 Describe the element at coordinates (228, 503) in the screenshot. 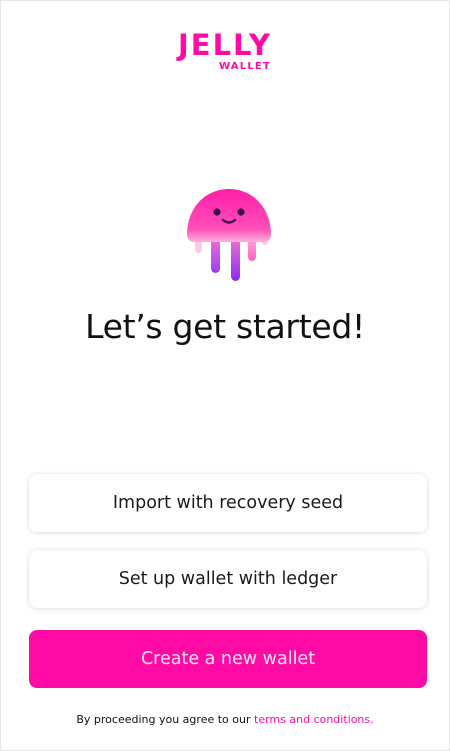

I see `import-recovery-seed-button: Import with recovery seed` at that location.